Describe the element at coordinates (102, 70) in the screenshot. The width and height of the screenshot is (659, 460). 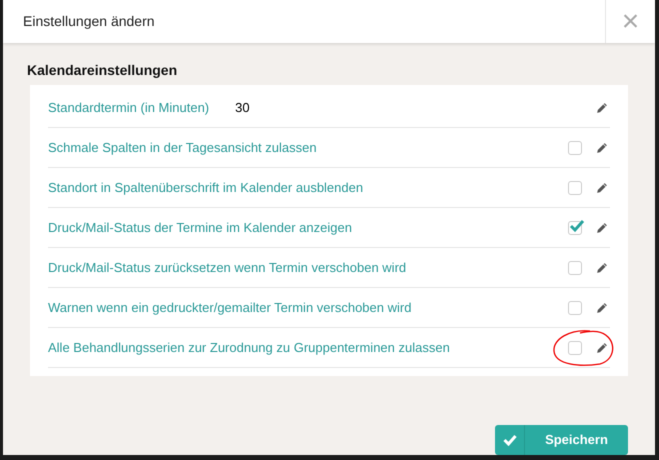
I see `section-title: Kalendareinstellungen` at that location.